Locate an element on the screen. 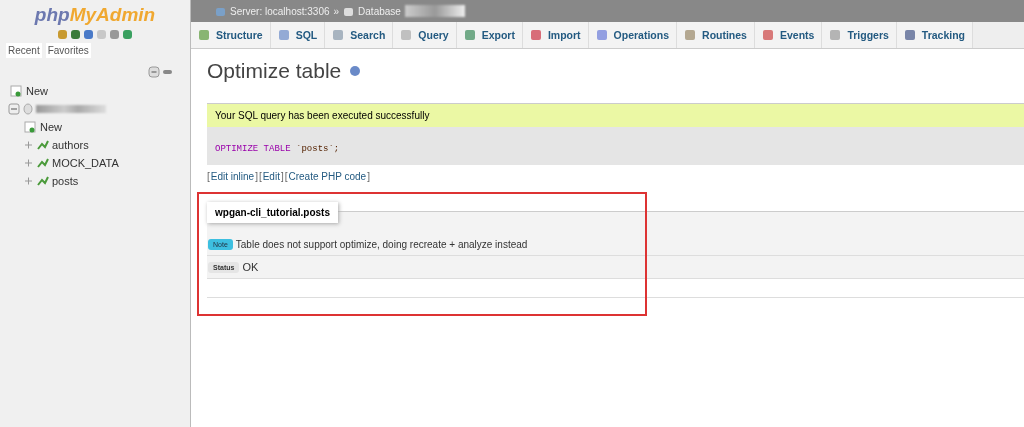 This screenshot has width=1024, height=427. server-icon is located at coordinates (220, 11).